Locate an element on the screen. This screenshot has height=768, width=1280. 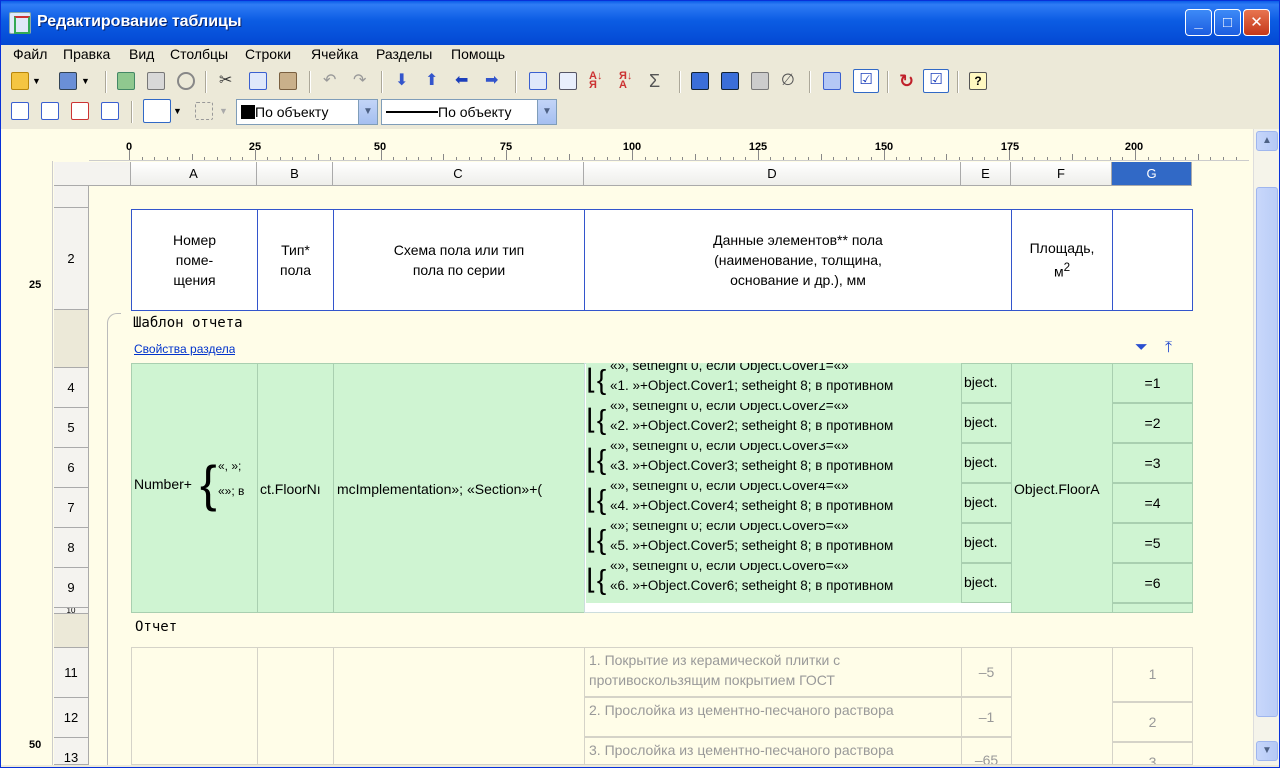
report-cell-a is located at coordinates (194, 706).